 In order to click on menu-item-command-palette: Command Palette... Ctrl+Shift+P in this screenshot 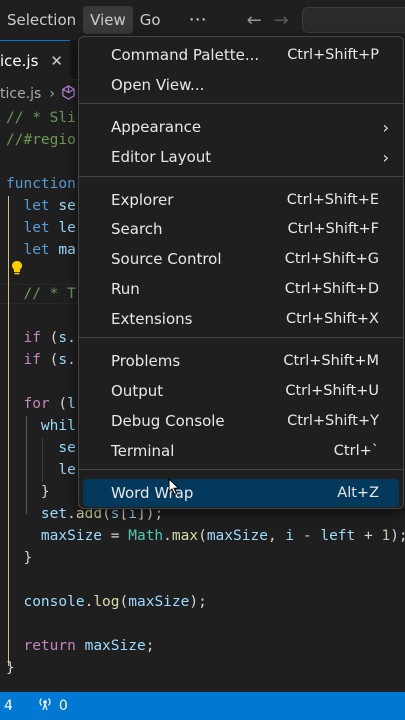, I will do `click(241, 55)`.